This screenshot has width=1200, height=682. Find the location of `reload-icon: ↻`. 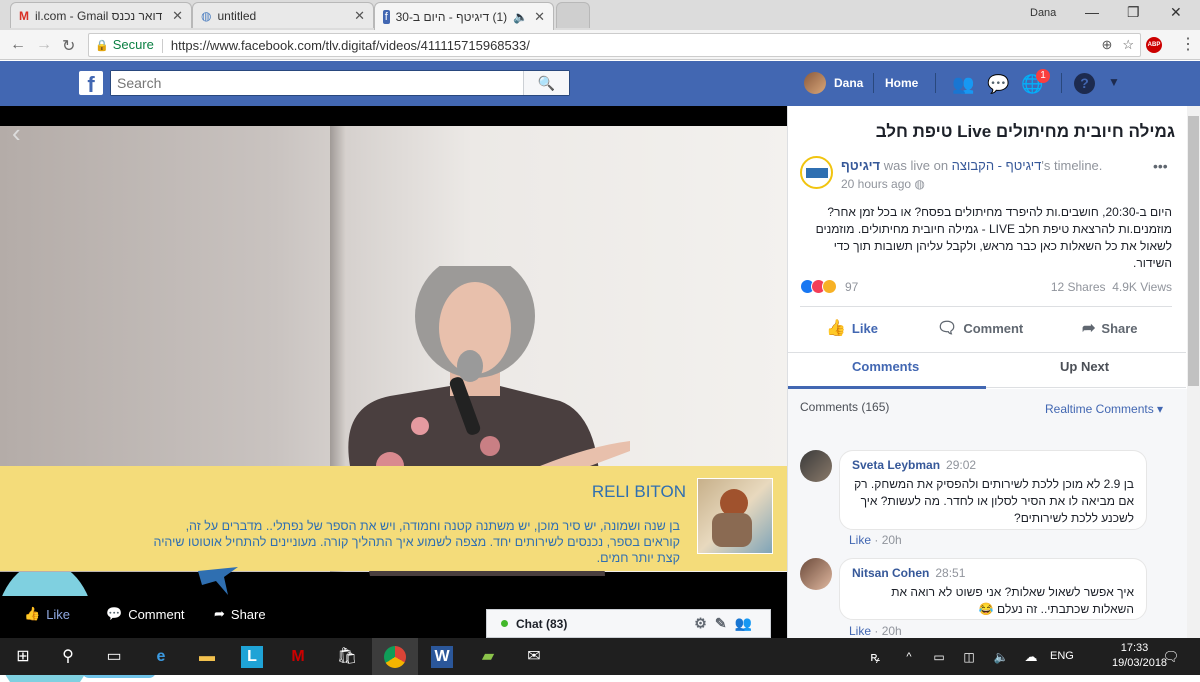

reload-icon: ↻ is located at coordinates (68, 46).